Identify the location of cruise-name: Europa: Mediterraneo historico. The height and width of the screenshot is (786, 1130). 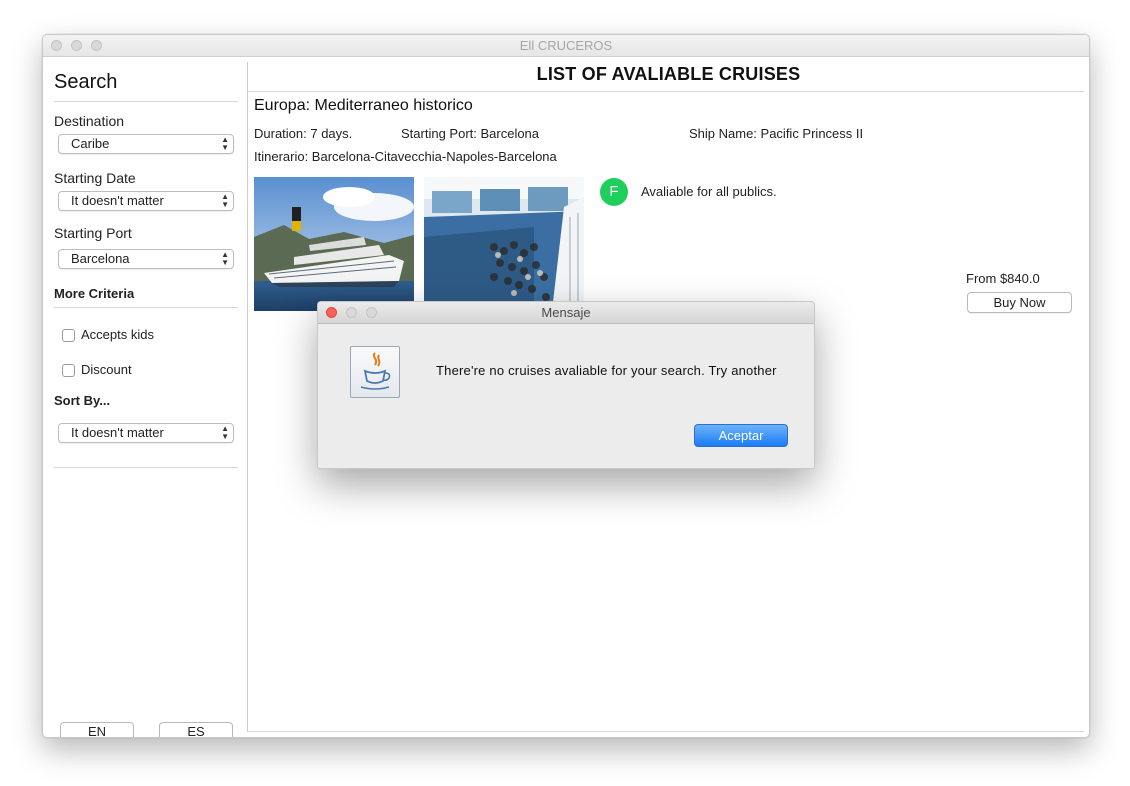
(363, 105).